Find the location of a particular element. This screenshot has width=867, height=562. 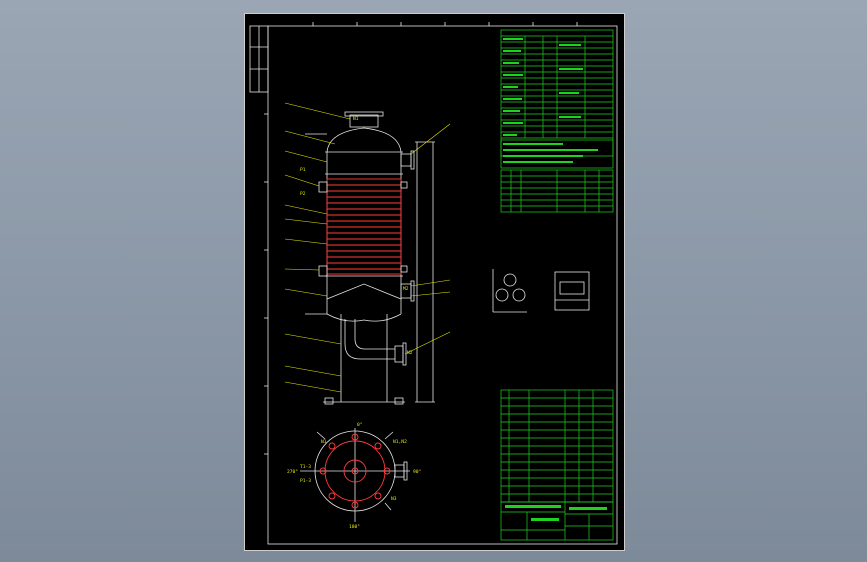

vessel-elevation is located at coordinates (370, 258).